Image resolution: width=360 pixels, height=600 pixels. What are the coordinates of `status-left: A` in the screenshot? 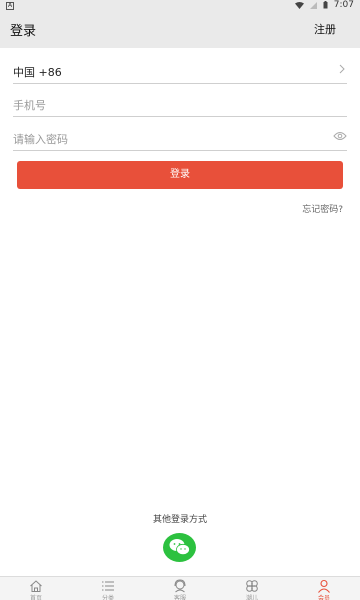 It's located at (10, 5).